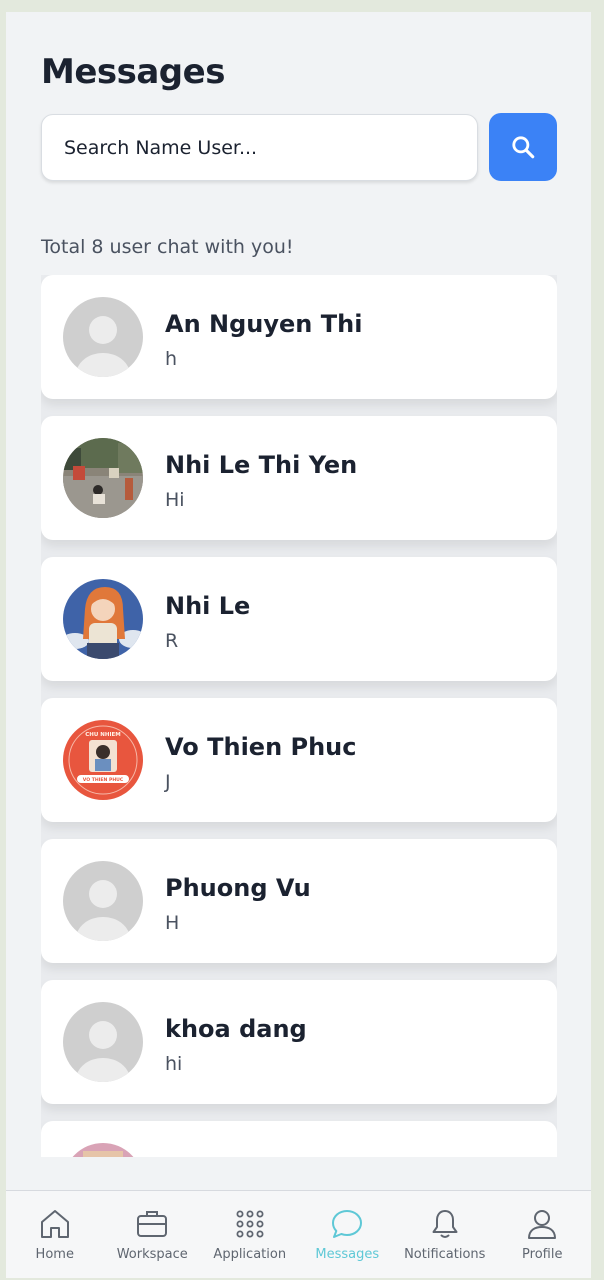  What do you see at coordinates (208, 606) in the screenshot?
I see `chat-user-name: Nhi Le` at bounding box center [208, 606].